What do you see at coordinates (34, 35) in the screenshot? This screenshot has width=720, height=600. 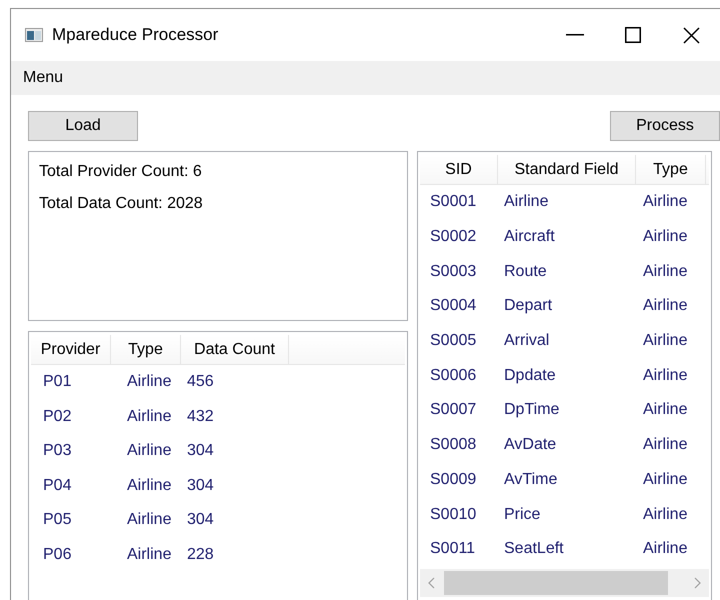 I see `app-icon` at bounding box center [34, 35].